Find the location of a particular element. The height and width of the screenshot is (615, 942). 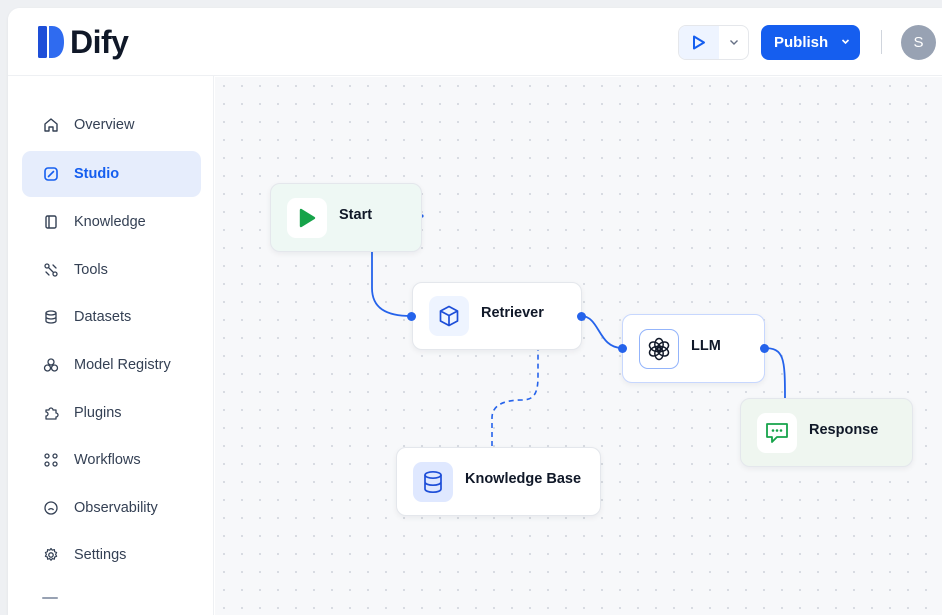

node-start: Start is located at coordinates (346, 217).